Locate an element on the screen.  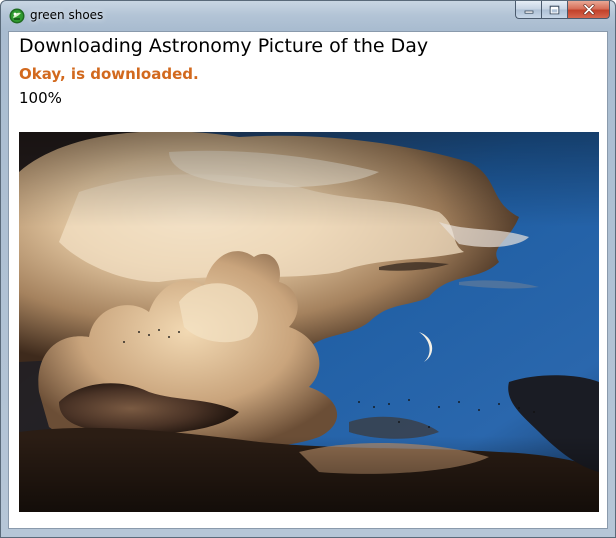
minimize-button is located at coordinates (528, 10).